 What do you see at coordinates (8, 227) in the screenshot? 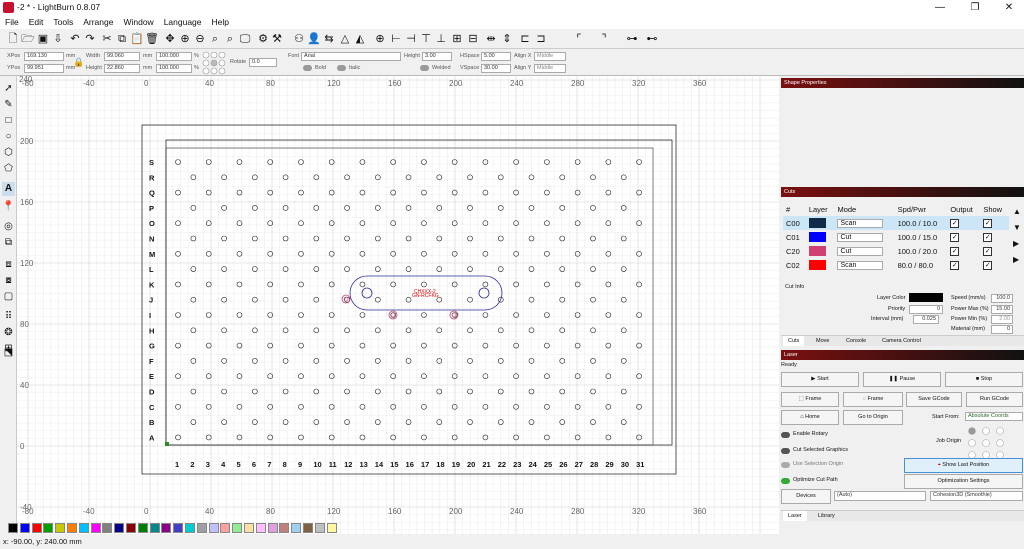
I see `offset-icon: ◎` at bounding box center [8, 227].